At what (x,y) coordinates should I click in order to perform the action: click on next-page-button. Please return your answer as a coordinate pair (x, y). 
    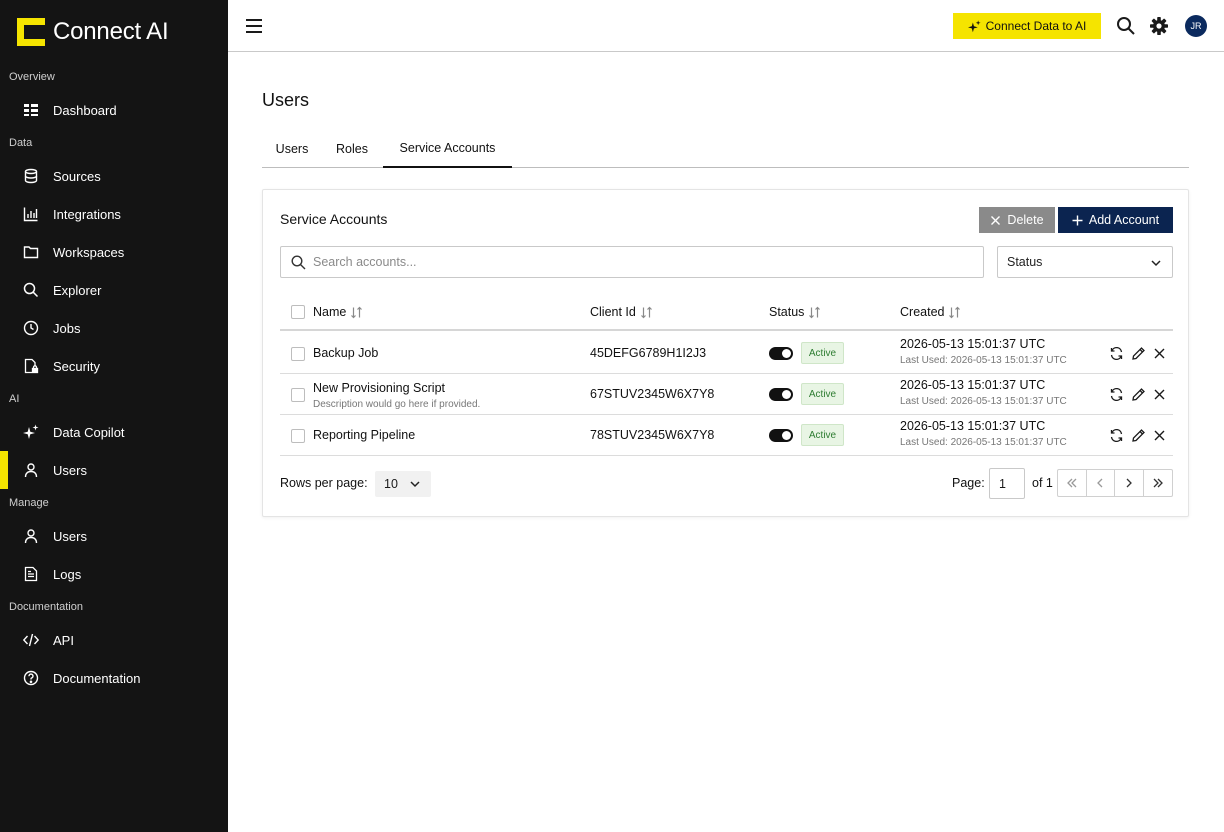
    Looking at the image, I should click on (1129, 483).